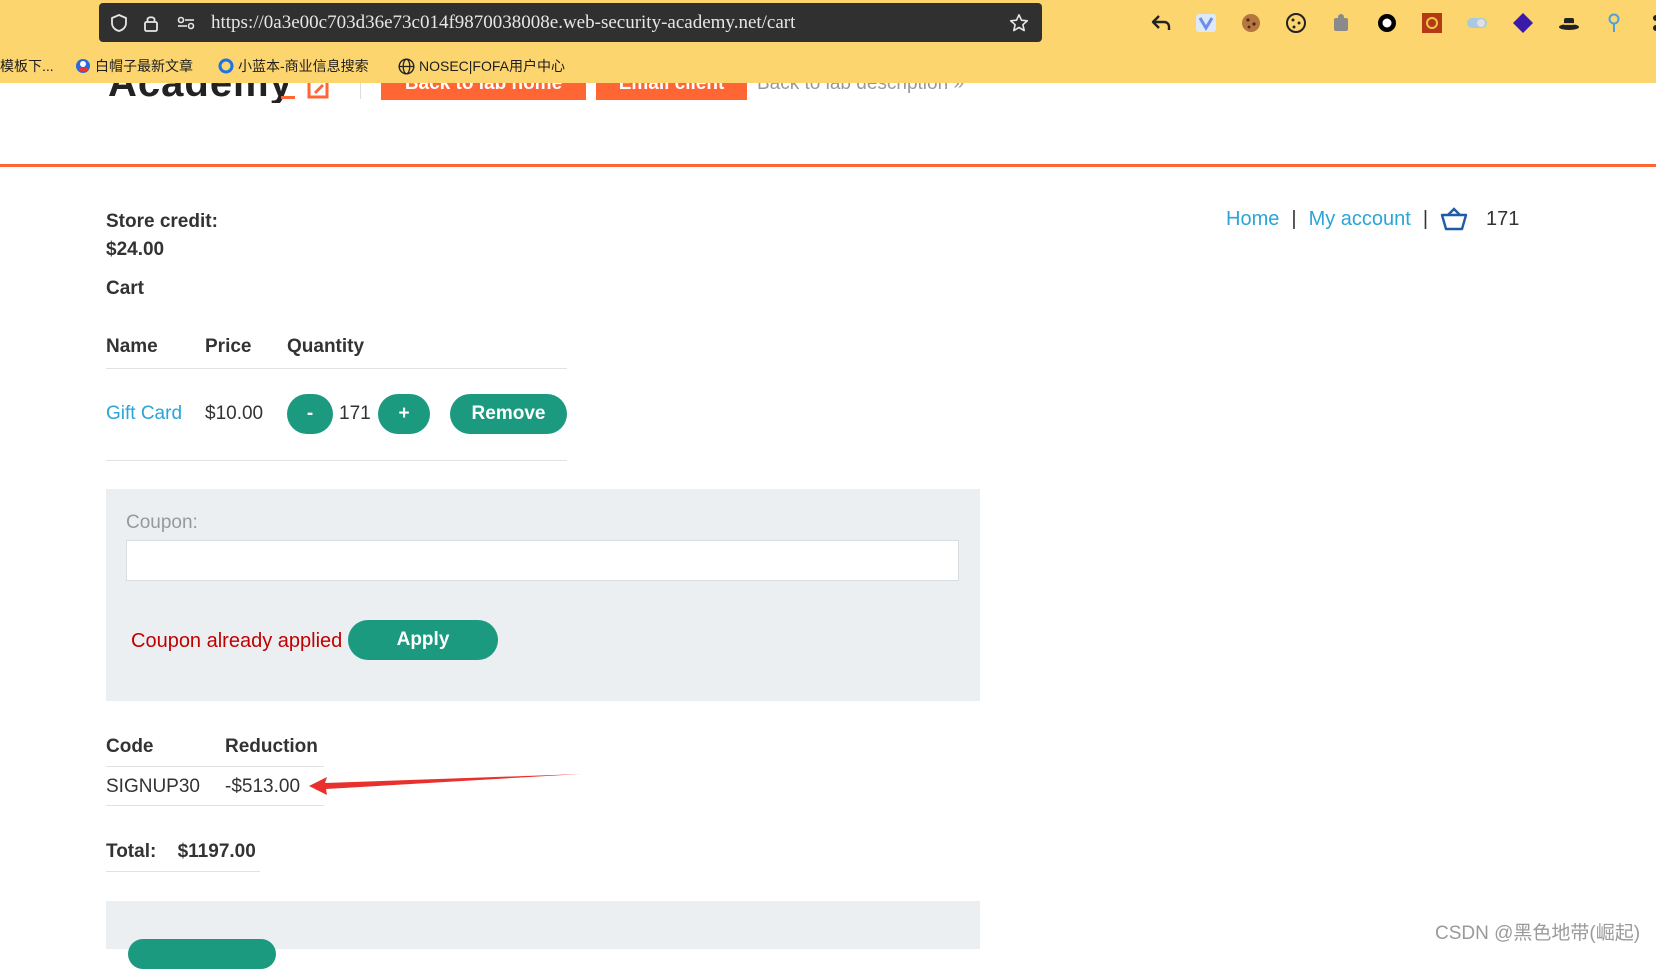 This screenshot has width=1656, height=969. I want to click on lab-arrow-icon, so click(319, 91).